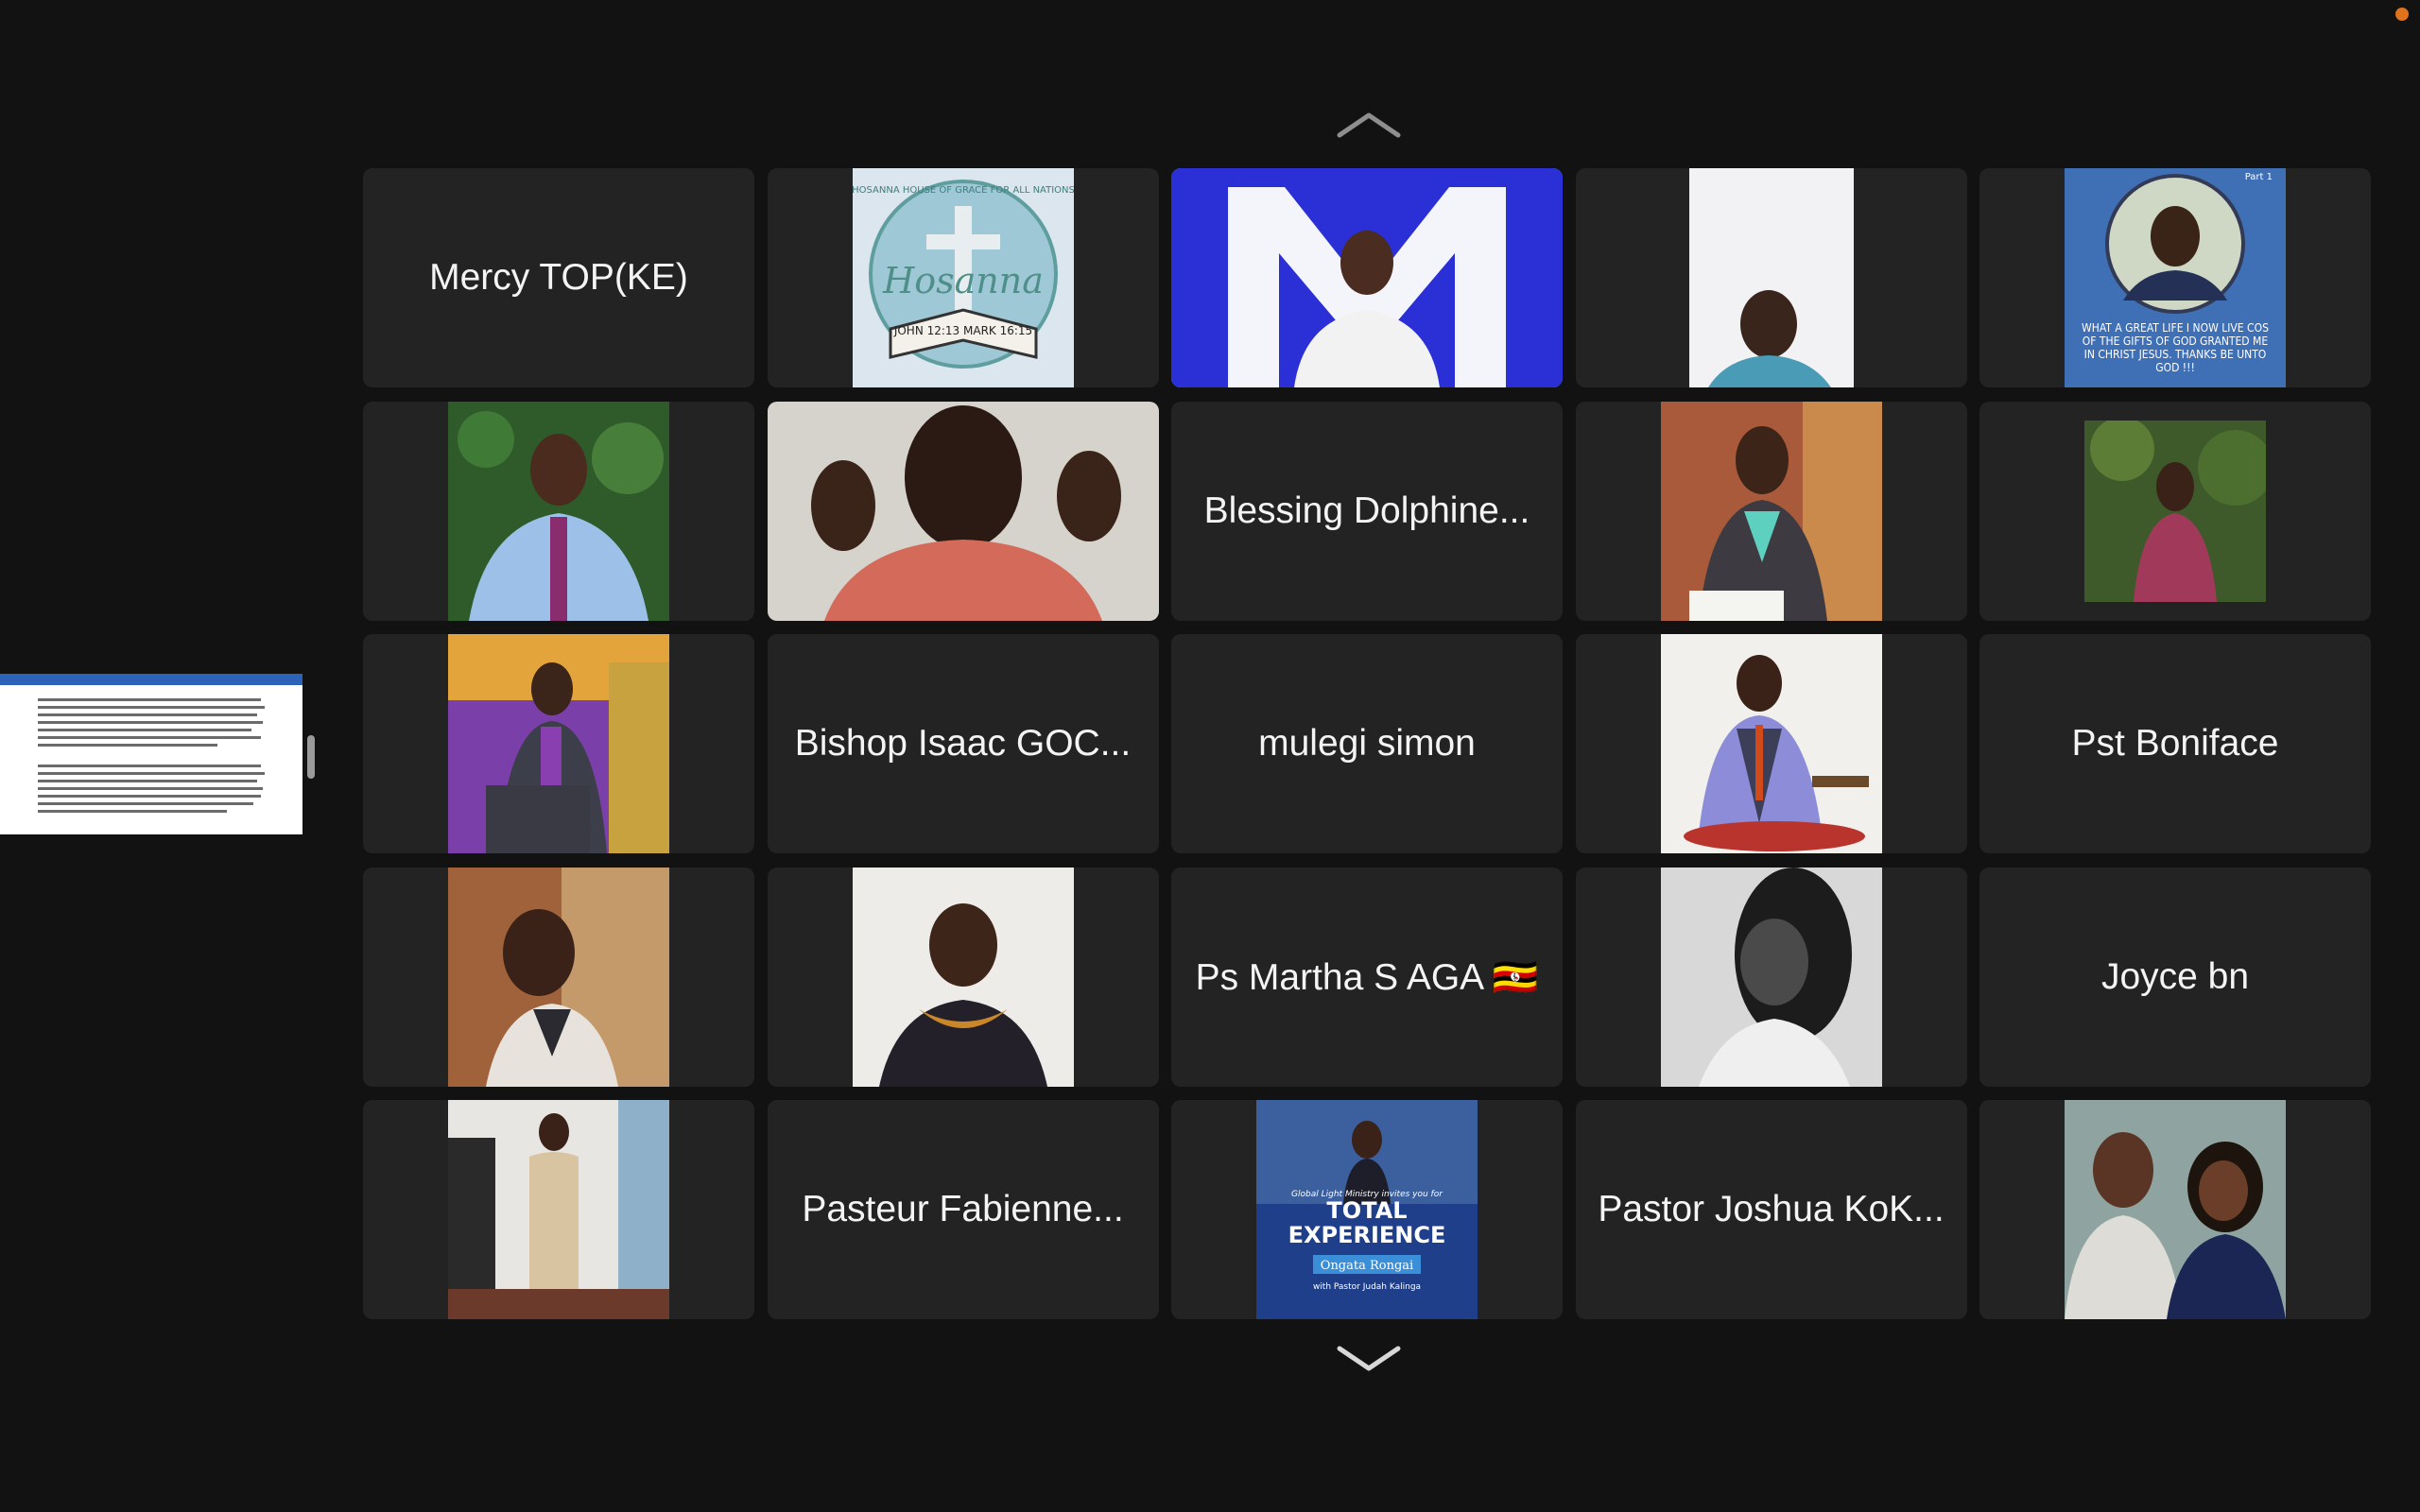 The height and width of the screenshot is (1512, 2420). I want to click on woman-seated-avatar, so click(1771, 511).